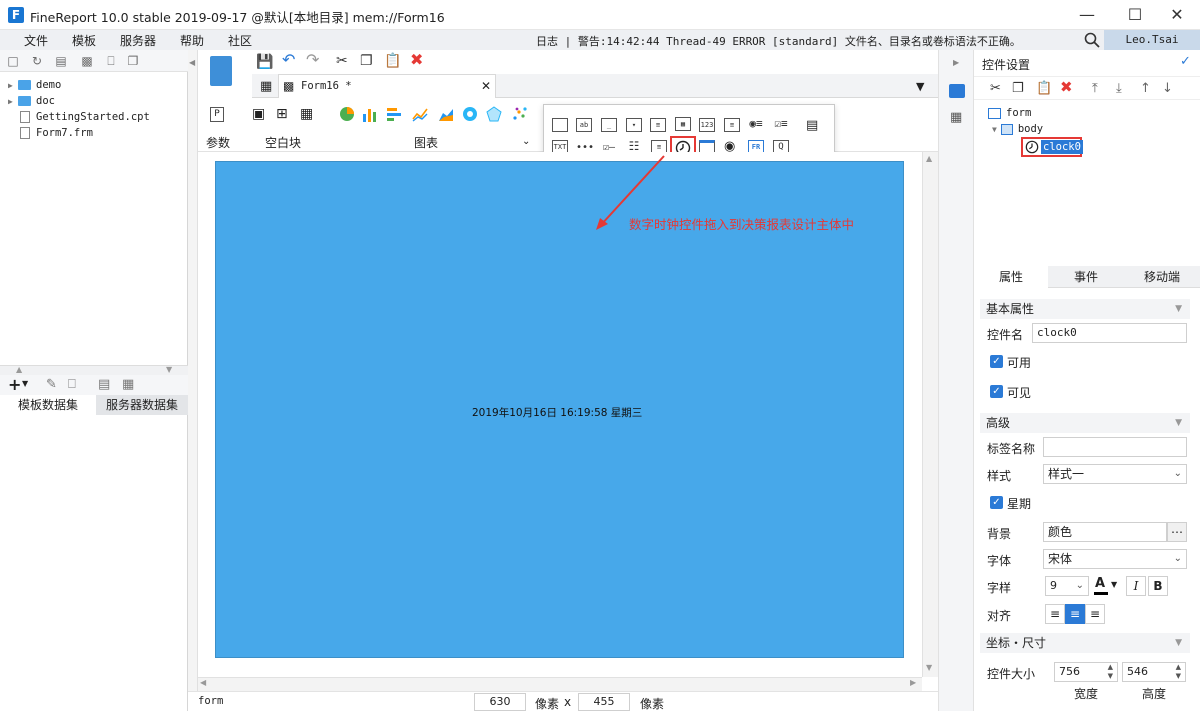 The image size is (1200, 712). What do you see at coordinates (1100, 583) in the screenshot?
I see `font-color-icon: A` at bounding box center [1100, 583].